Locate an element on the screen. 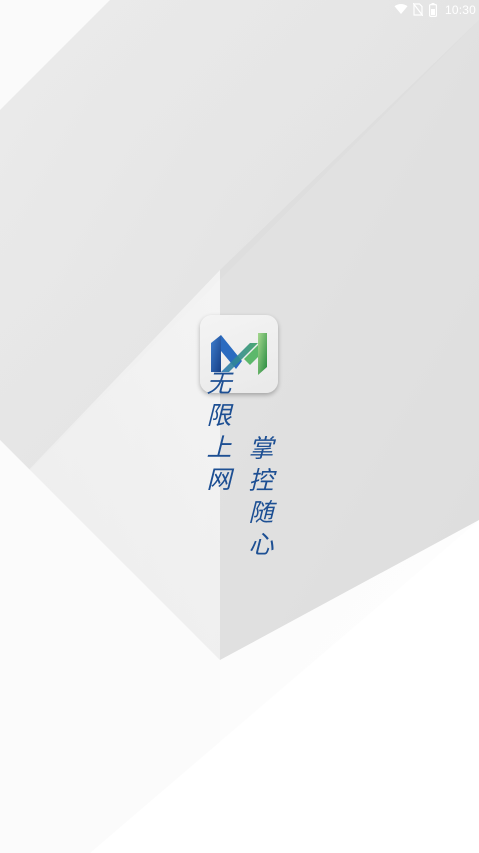  battery-icon is located at coordinates (433, 10).